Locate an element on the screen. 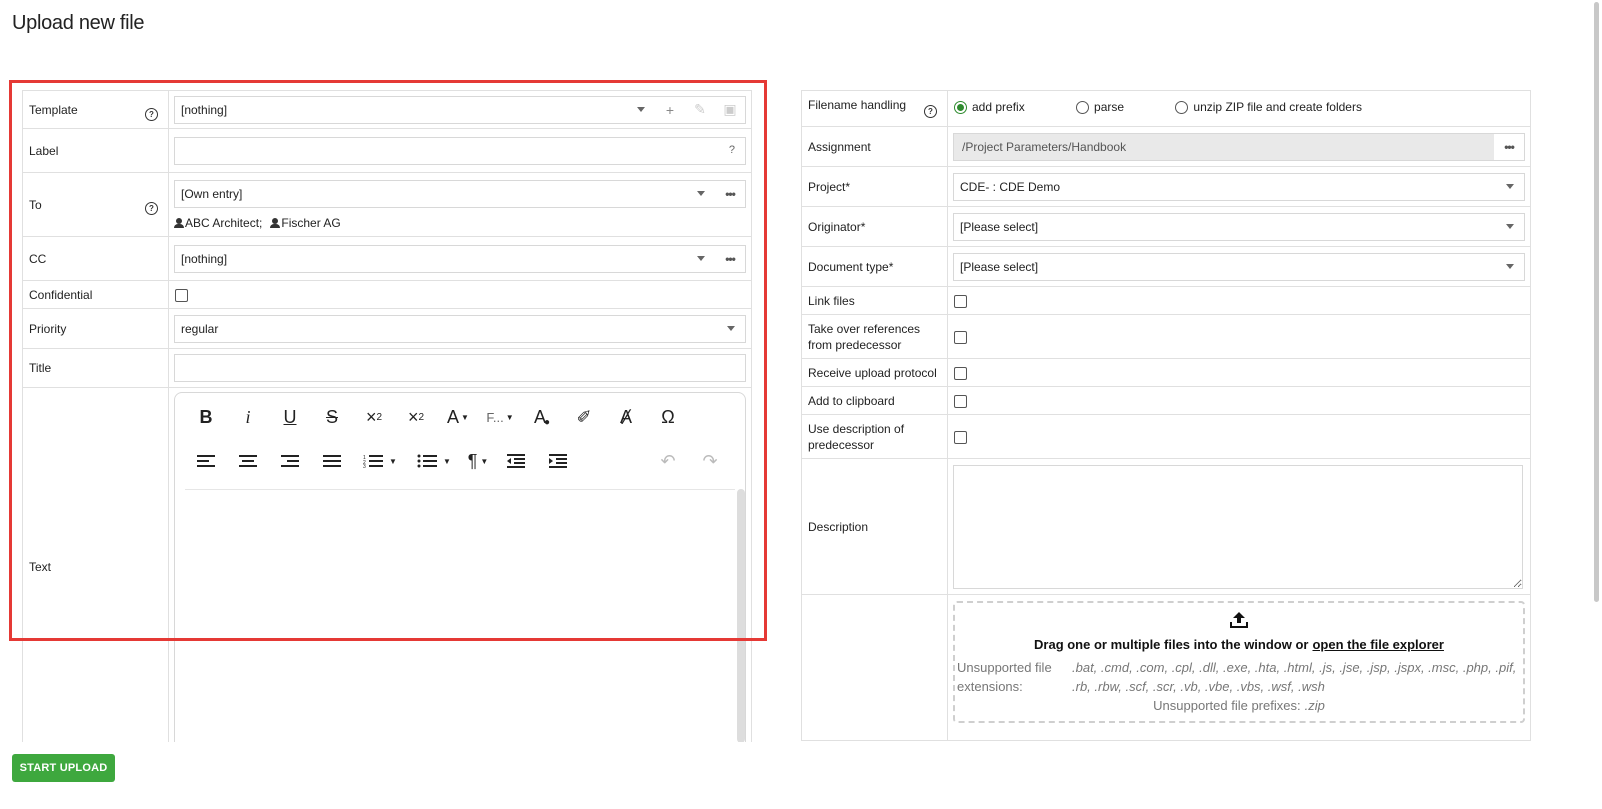 This screenshot has width=1602, height=809. paragraph-icon: ¶ ▼ is located at coordinates (478, 461).